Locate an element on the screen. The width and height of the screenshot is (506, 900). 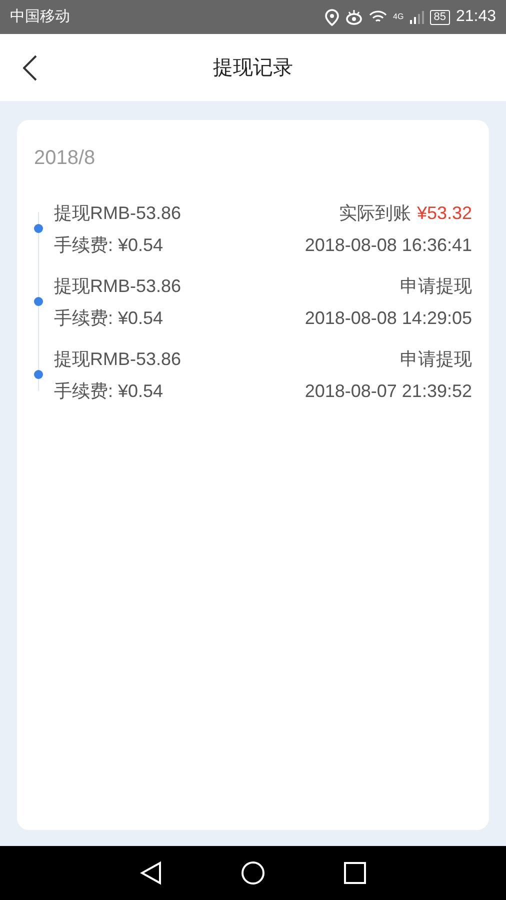
battery-indicator: 85 is located at coordinates (440, 17).